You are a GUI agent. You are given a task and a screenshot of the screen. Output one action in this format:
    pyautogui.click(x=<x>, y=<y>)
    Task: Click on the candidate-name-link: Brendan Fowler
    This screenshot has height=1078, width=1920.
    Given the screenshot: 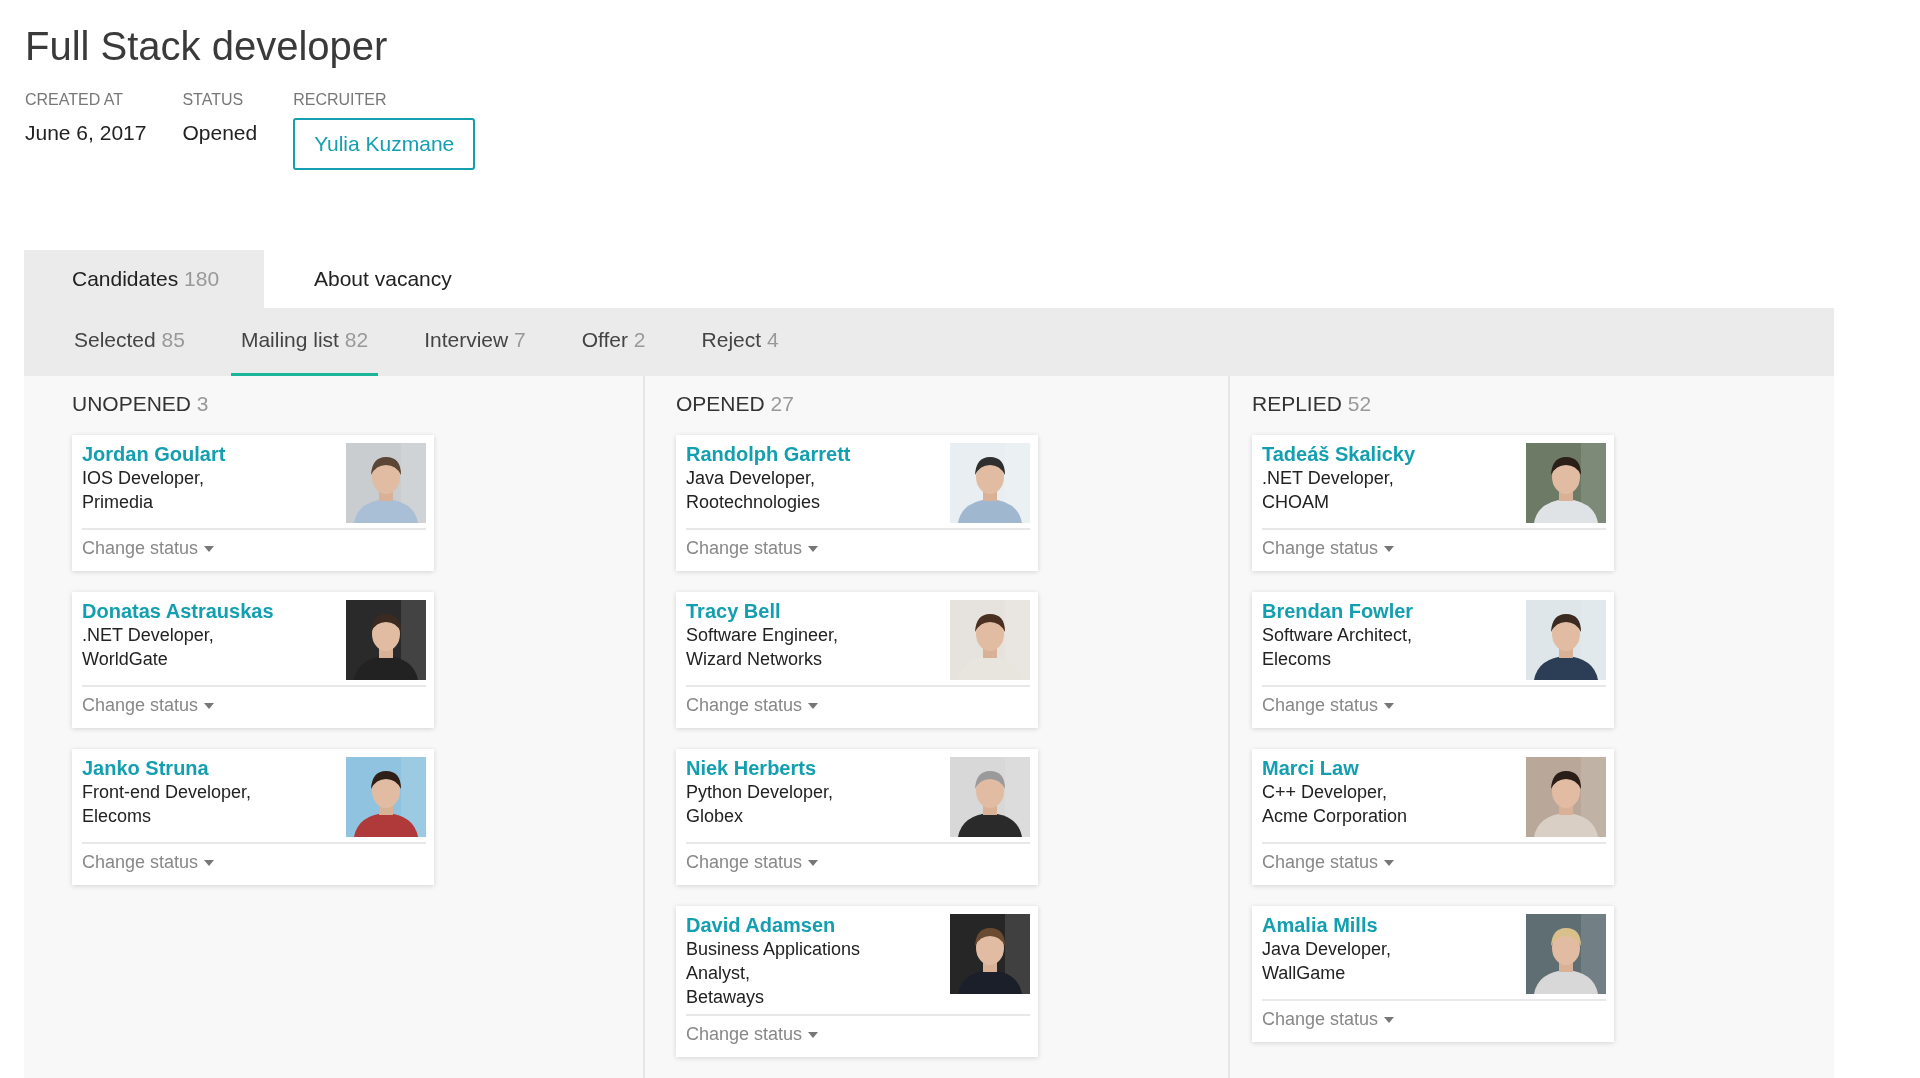 What is the action you would take?
    pyautogui.click(x=1369, y=611)
    